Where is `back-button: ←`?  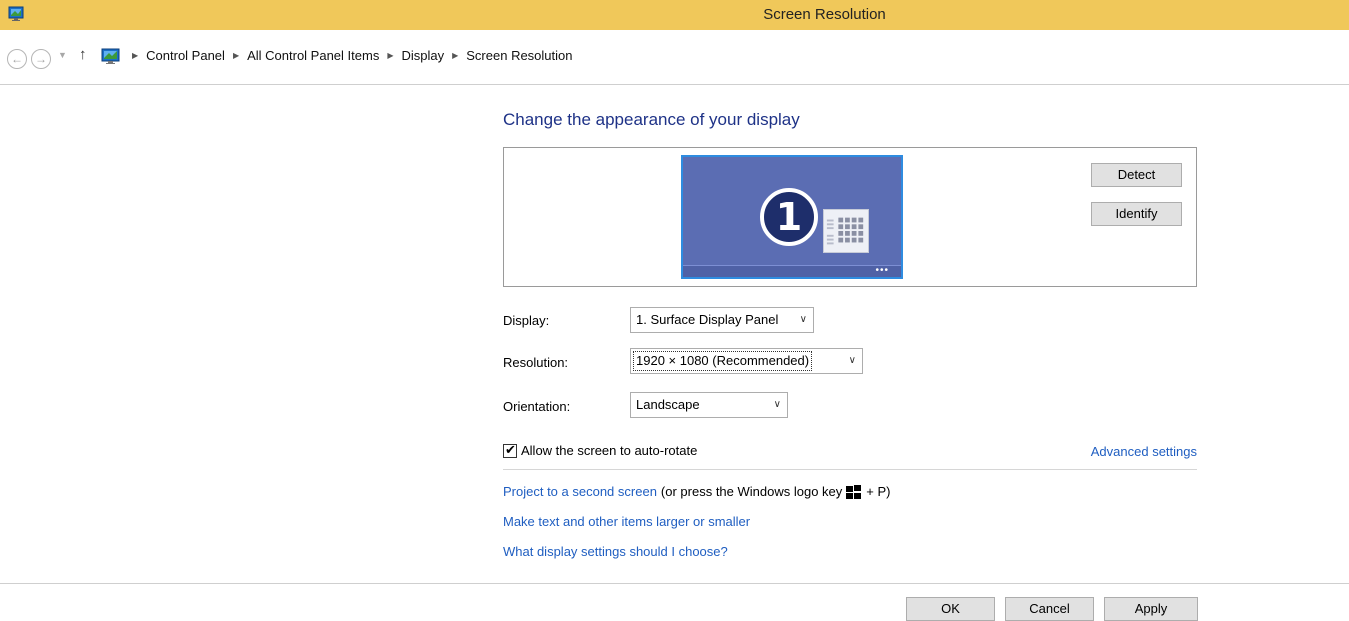 back-button: ← is located at coordinates (17, 59).